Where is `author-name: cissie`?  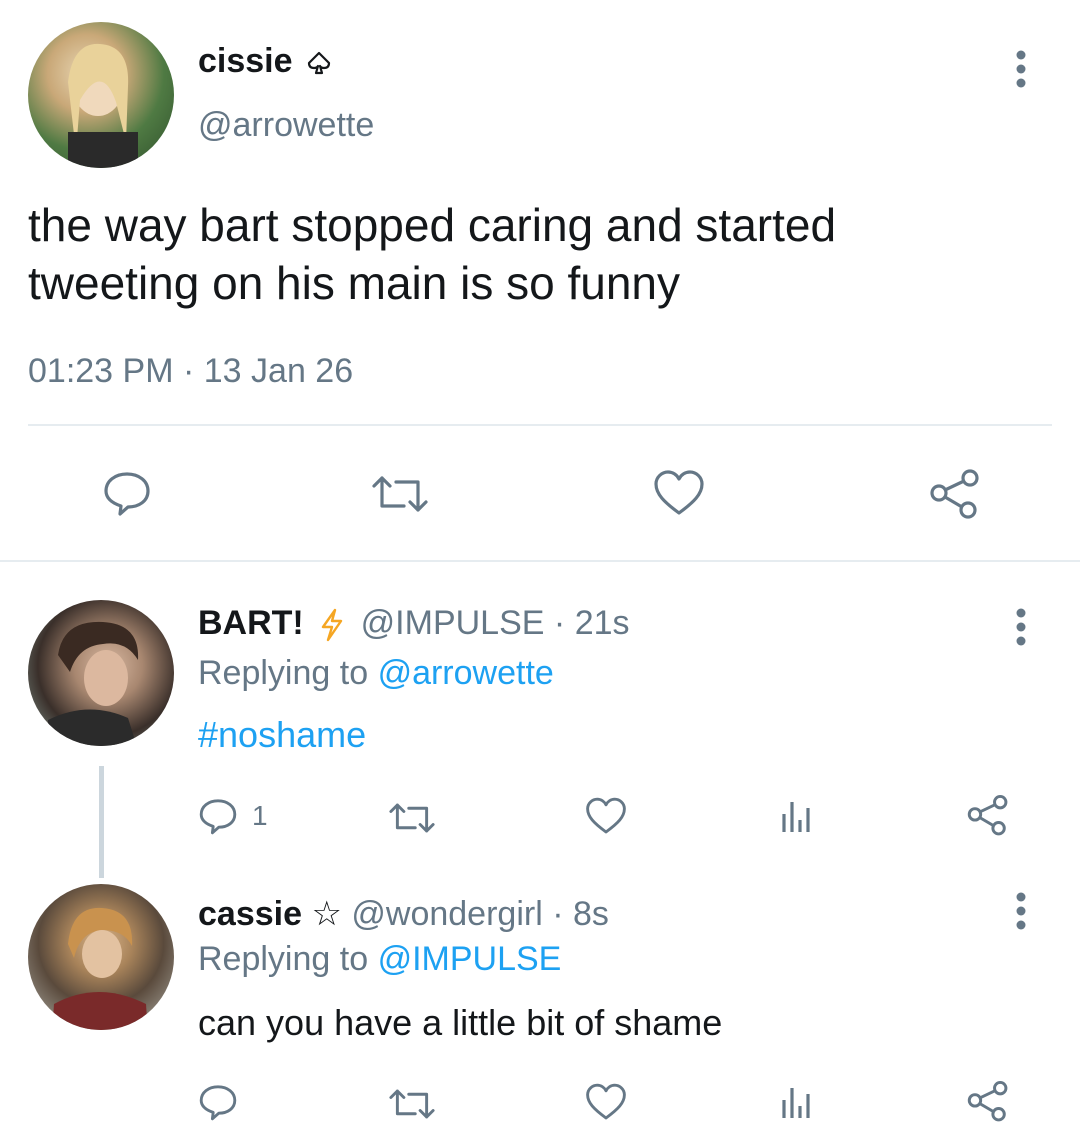 author-name: cissie is located at coordinates (265, 61).